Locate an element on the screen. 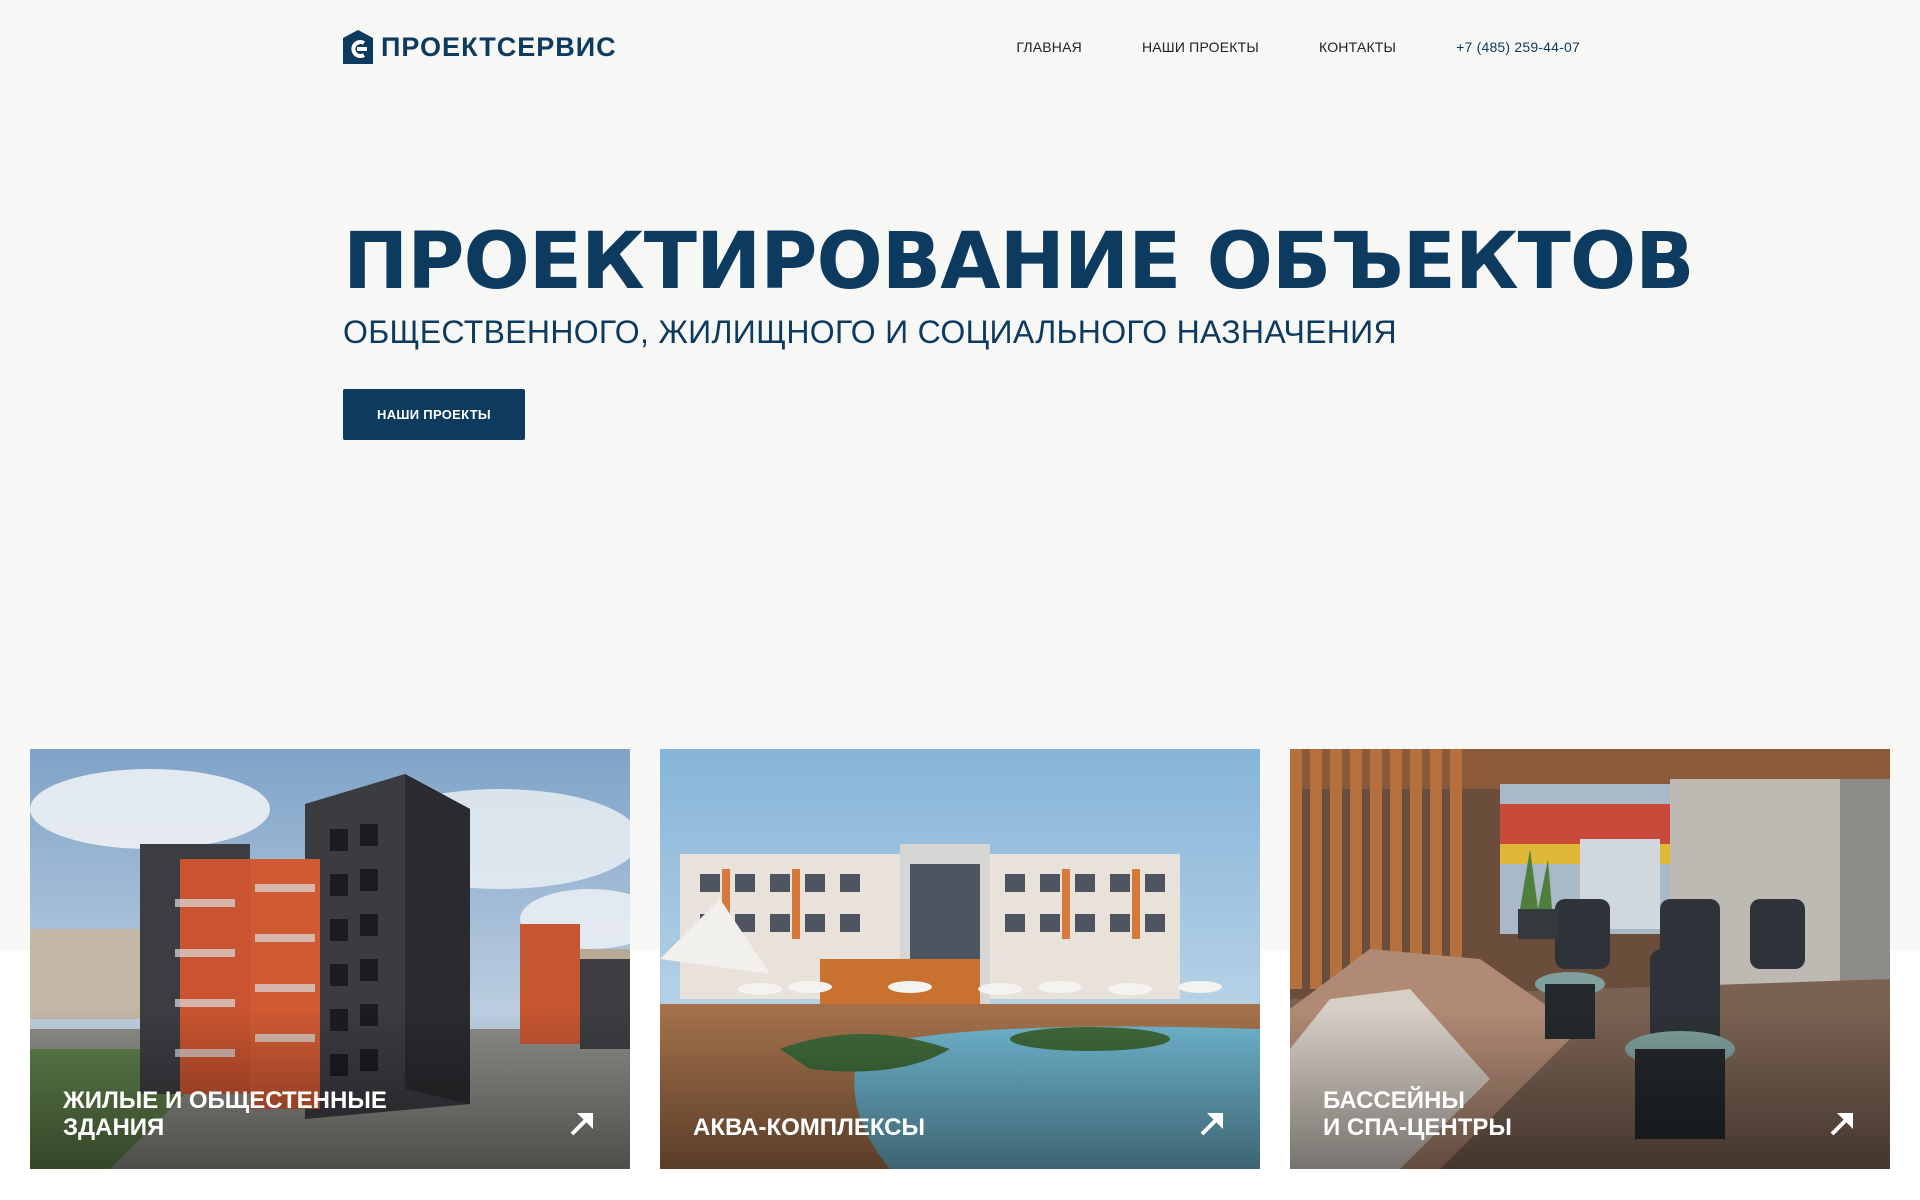 This screenshot has width=1920, height=1200. card-residential-buildings: ЖИЛЫЕ И ОБЩЕСТЕННЫЕ ЗДАНИЯ is located at coordinates (330, 959).